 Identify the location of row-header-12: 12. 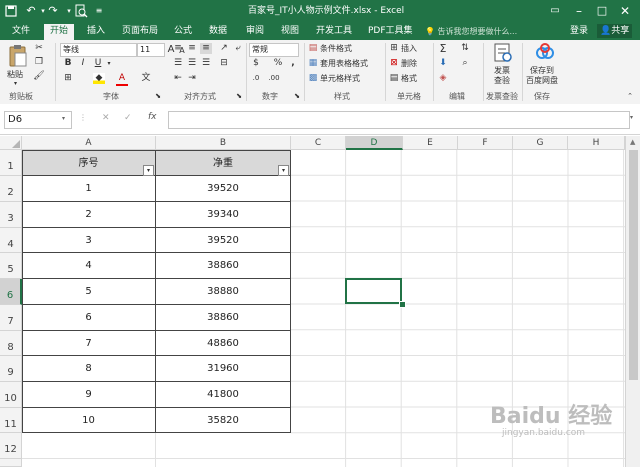
(11, 446).